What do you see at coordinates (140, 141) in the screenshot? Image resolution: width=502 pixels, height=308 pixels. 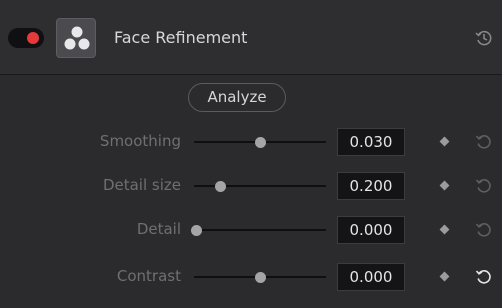 I see `param-label: Smoothing` at bounding box center [140, 141].